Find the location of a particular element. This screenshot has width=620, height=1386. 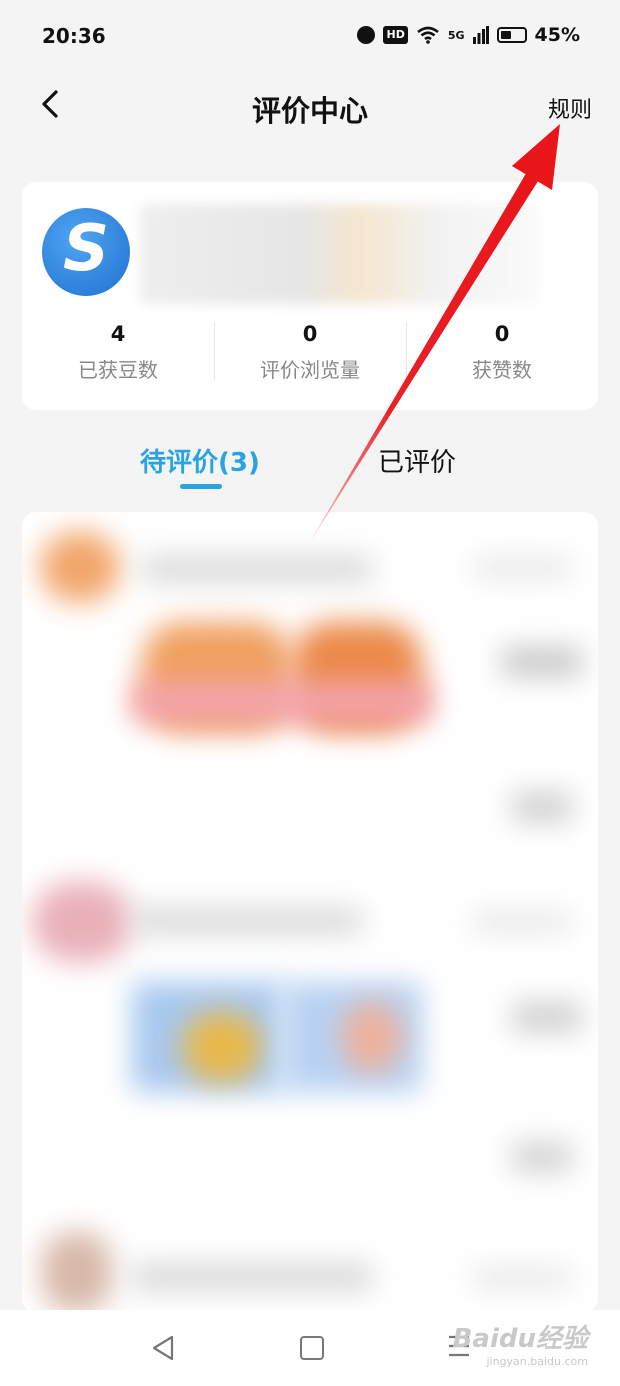

tab-active-indicator is located at coordinates (201, 486).